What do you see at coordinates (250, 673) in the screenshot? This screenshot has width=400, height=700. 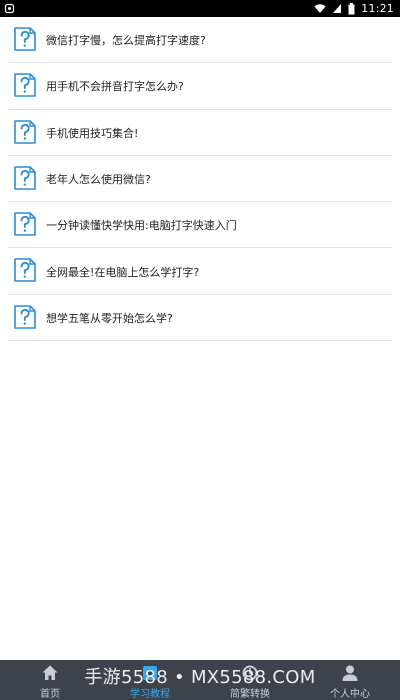 I see `convert-icon` at bounding box center [250, 673].